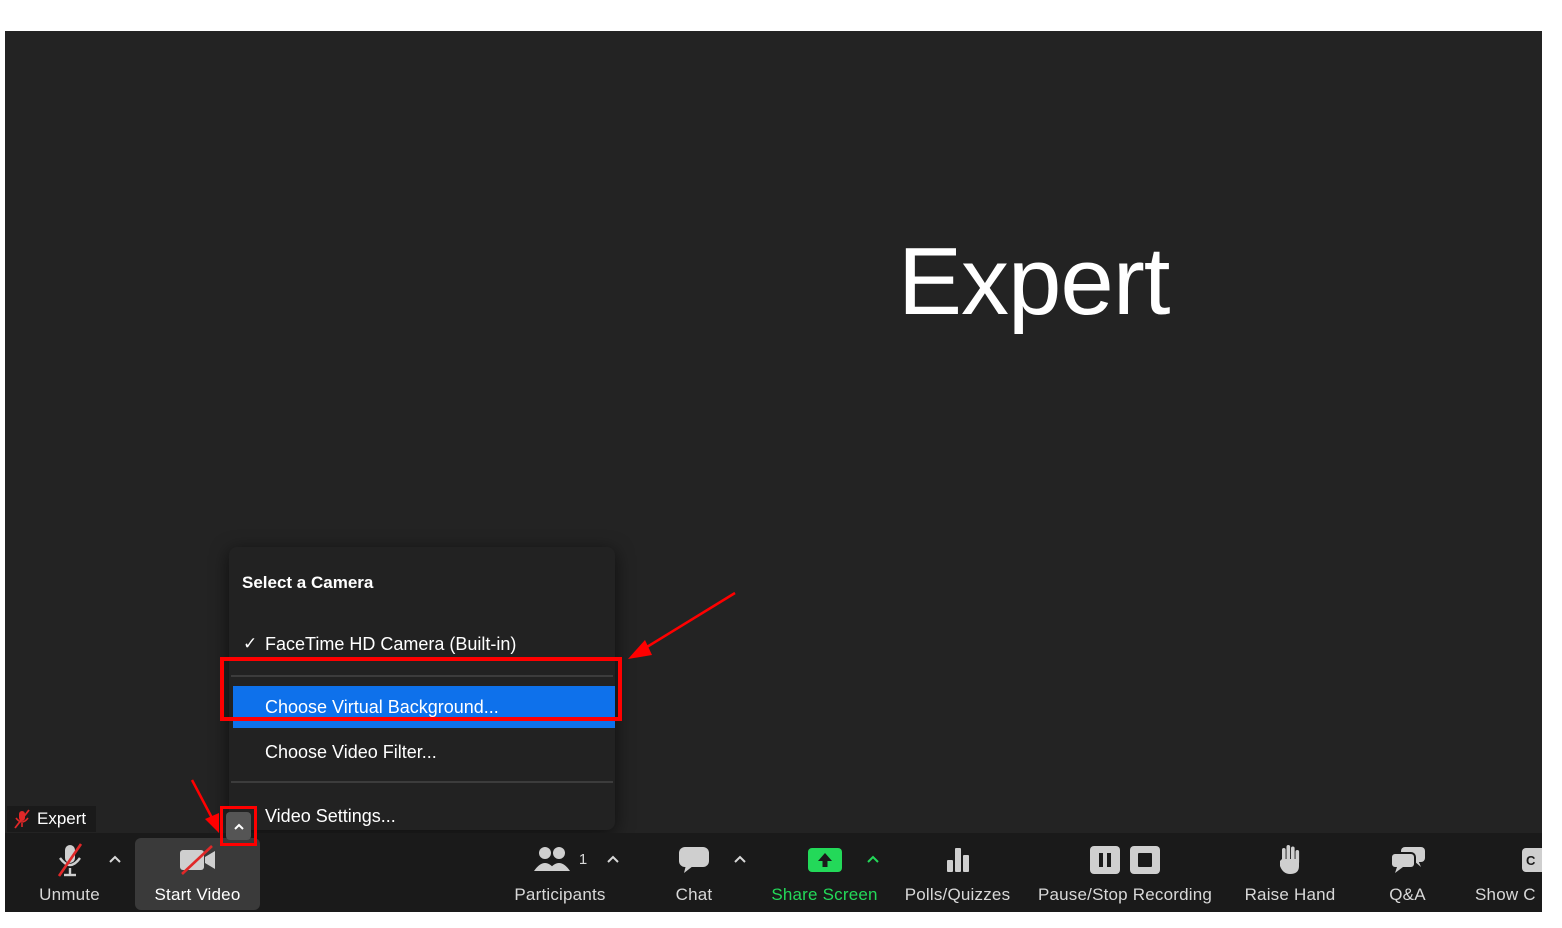 The height and width of the screenshot is (928, 1562). What do you see at coordinates (824, 894) in the screenshot?
I see `share-screen-label: Share Screen` at bounding box center [824, 894].